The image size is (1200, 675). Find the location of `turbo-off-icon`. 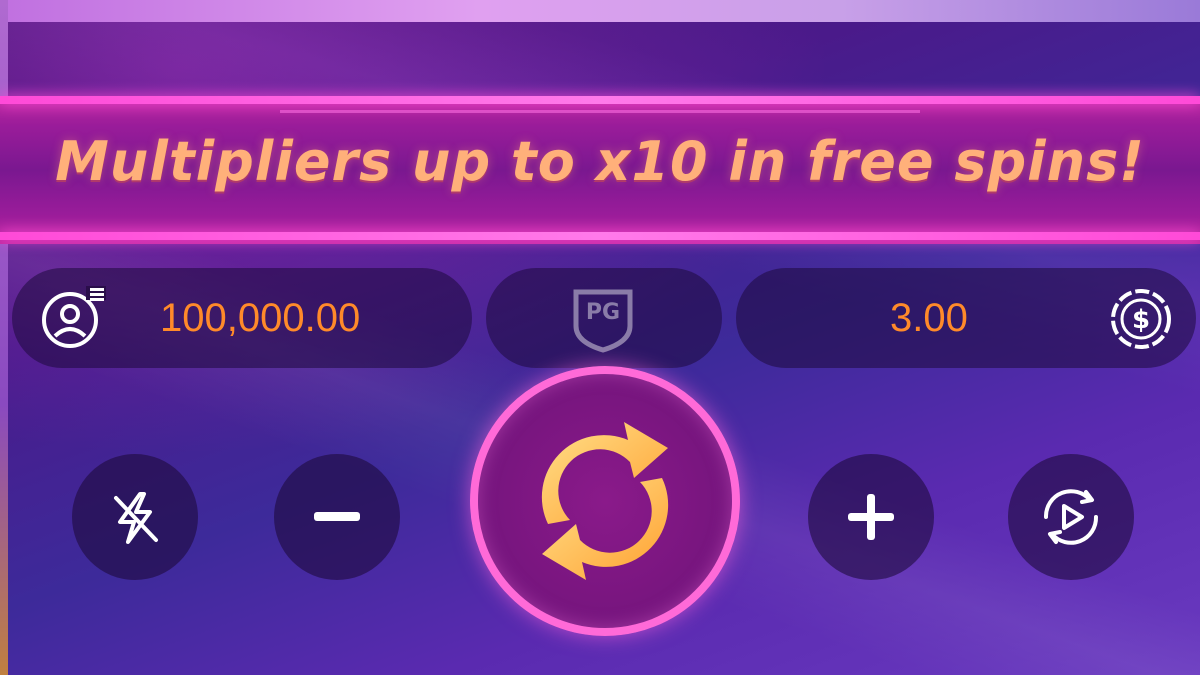

turbo-off-icon is located at coordinates (136, 518).